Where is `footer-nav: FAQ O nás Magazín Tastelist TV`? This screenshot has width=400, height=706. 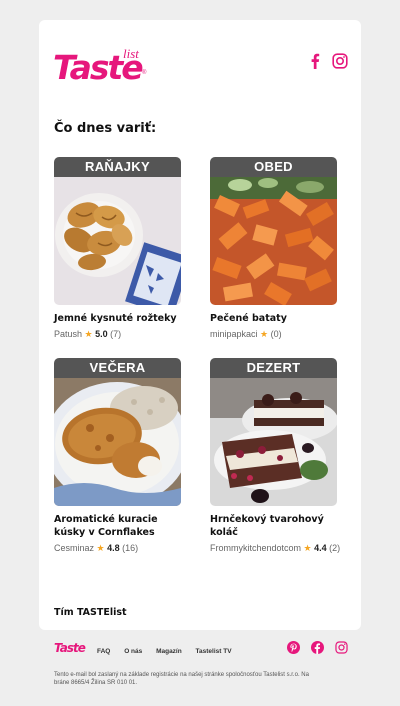 footer-nav: FAQ O nás Magazín Tastelist TV is located at coordinates (170, 651).